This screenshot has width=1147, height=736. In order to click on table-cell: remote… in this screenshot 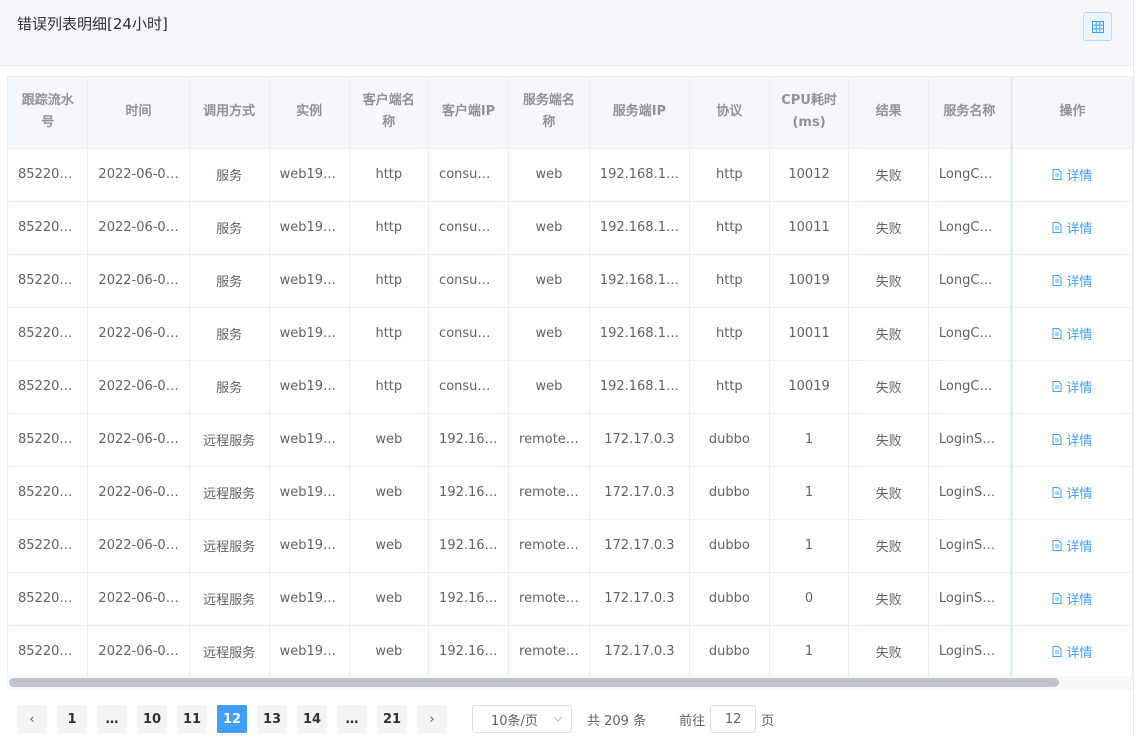, I will do `click(549, 599)`.